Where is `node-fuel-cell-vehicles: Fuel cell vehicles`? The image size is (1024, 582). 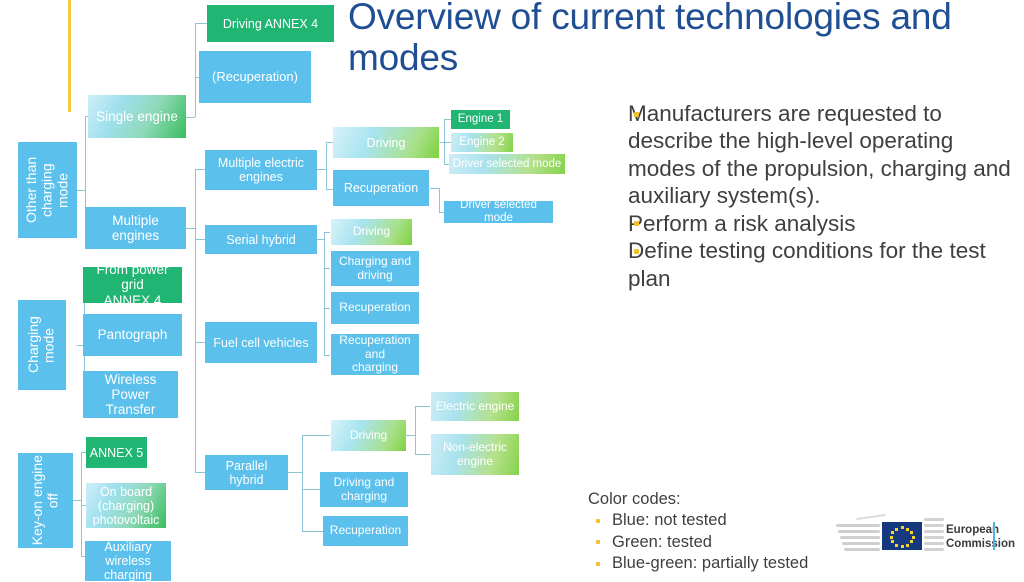 node-fuel-cell-vehicles: Fuel cell vehicles is located at coordinates (261, 342).